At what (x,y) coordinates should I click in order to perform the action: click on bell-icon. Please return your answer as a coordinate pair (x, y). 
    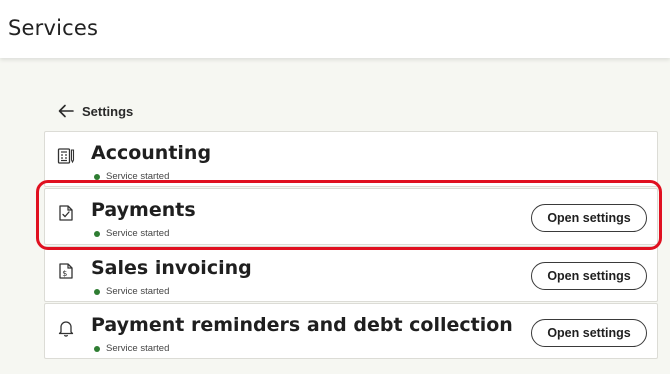
    Looking at the image, I should click on (66, 329).